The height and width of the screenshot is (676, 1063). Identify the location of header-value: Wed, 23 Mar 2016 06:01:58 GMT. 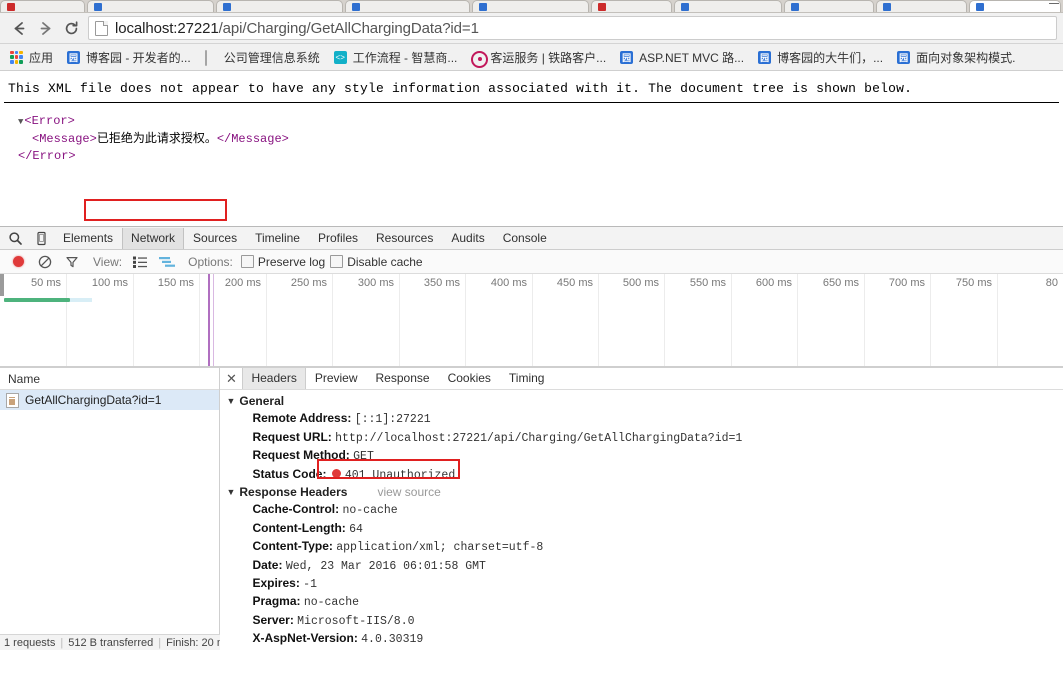
(385, 566).